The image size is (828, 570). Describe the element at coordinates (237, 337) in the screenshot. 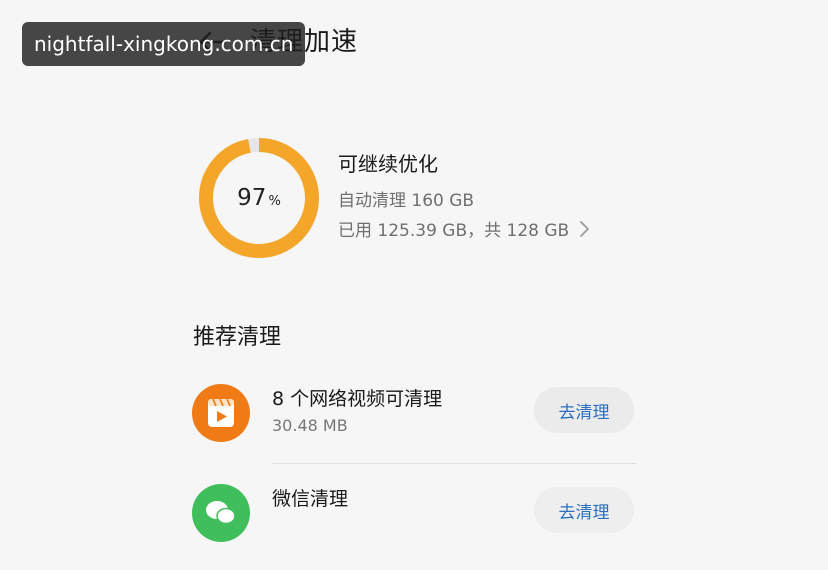

I see `section-title-recommend: 推荐清理` at that location.